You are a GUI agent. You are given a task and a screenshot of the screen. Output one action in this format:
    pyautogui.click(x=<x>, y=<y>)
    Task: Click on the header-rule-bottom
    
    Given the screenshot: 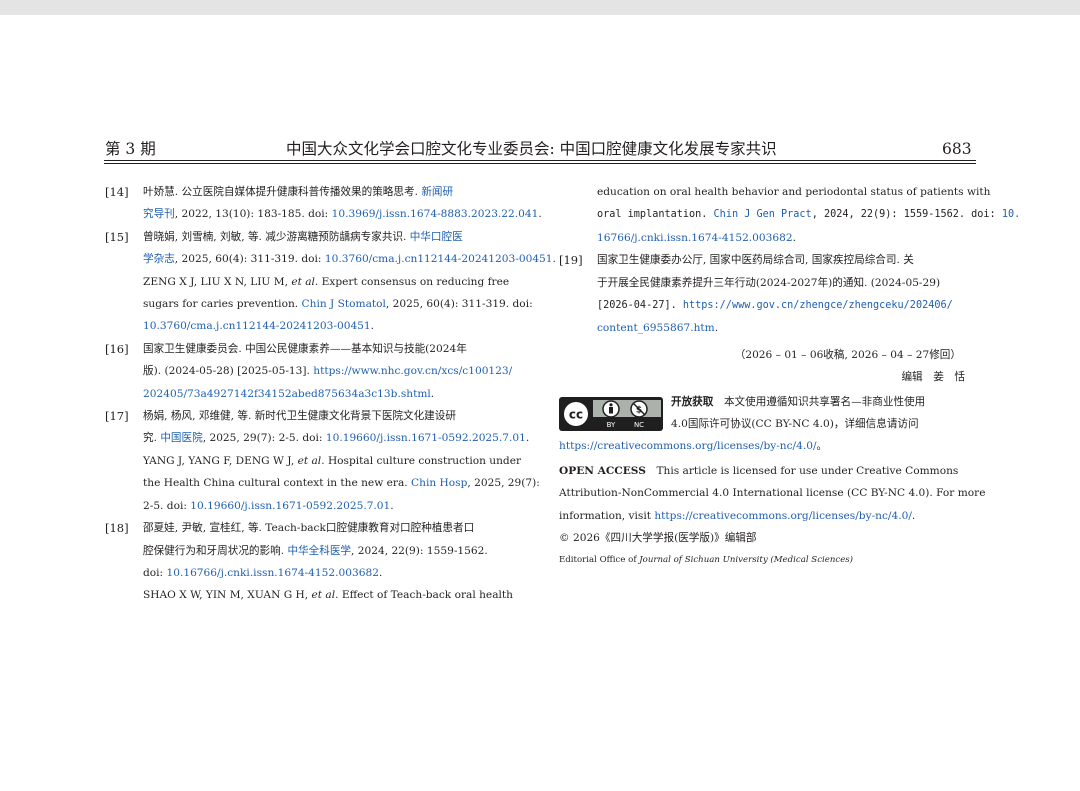 What is the action you would take?
    pyautogui.click(x=540, y=163)
    